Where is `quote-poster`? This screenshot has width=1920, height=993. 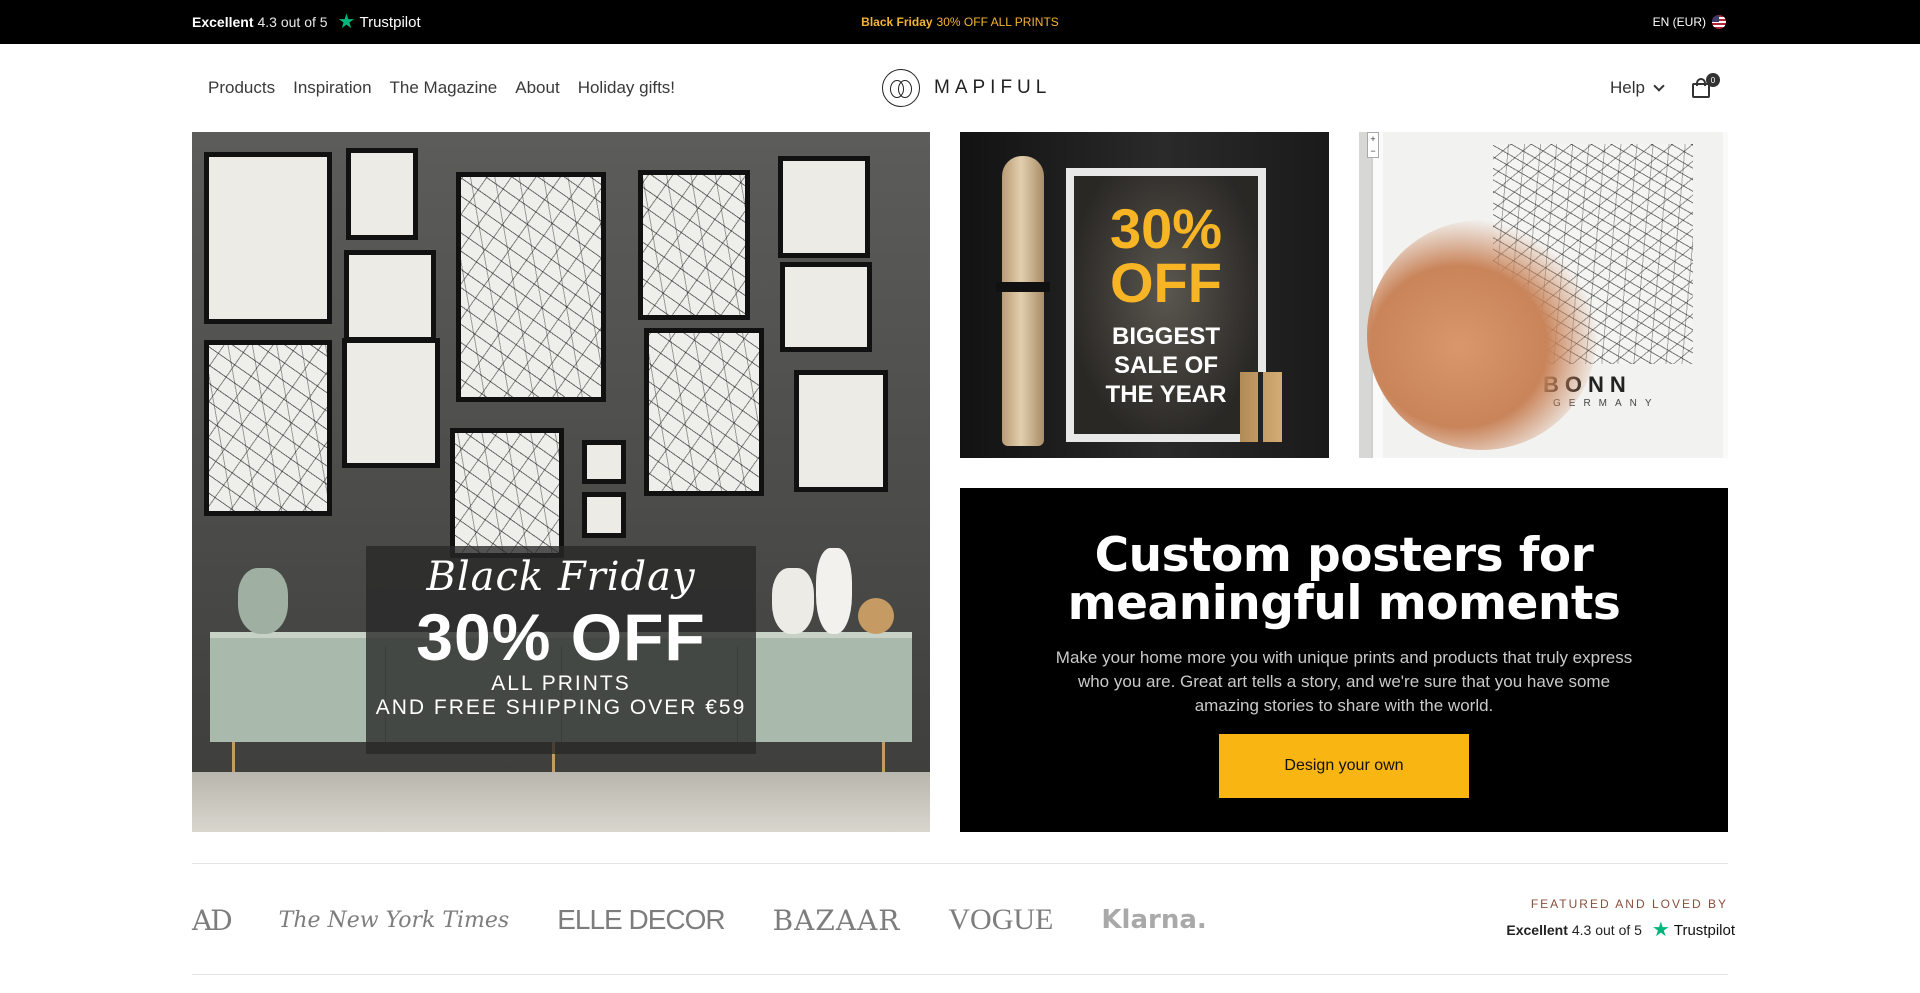
quote-poster is located at coordinates (268, 238).